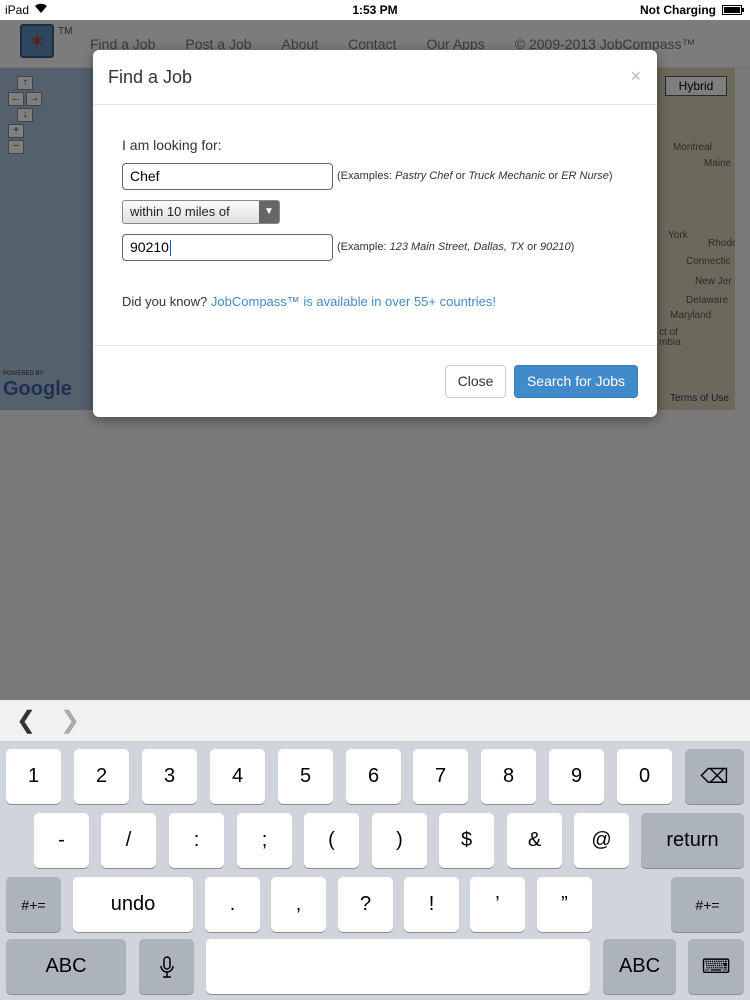 The width and height of the screenshot is (750, 1000). I want to click on key-1: 1, so click(33, 776).